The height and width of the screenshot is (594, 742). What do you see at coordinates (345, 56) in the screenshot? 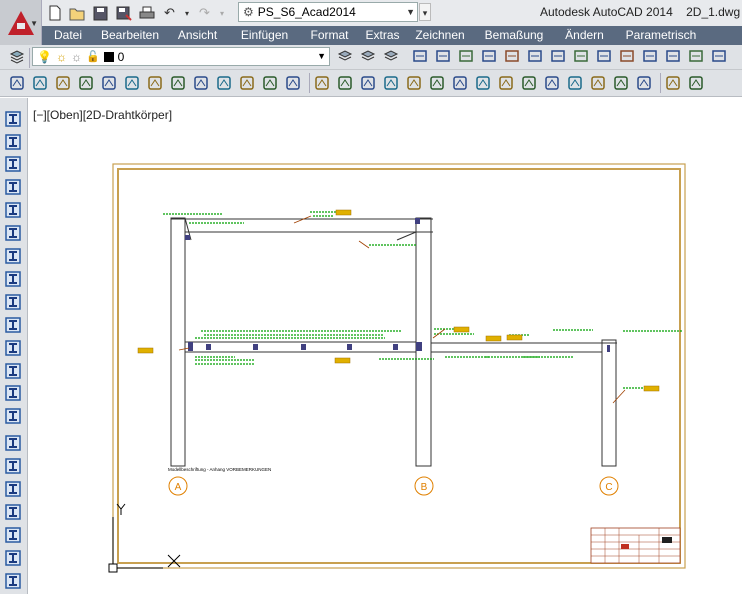
I see `layer-state-icon` at bounding box center [345, 56].